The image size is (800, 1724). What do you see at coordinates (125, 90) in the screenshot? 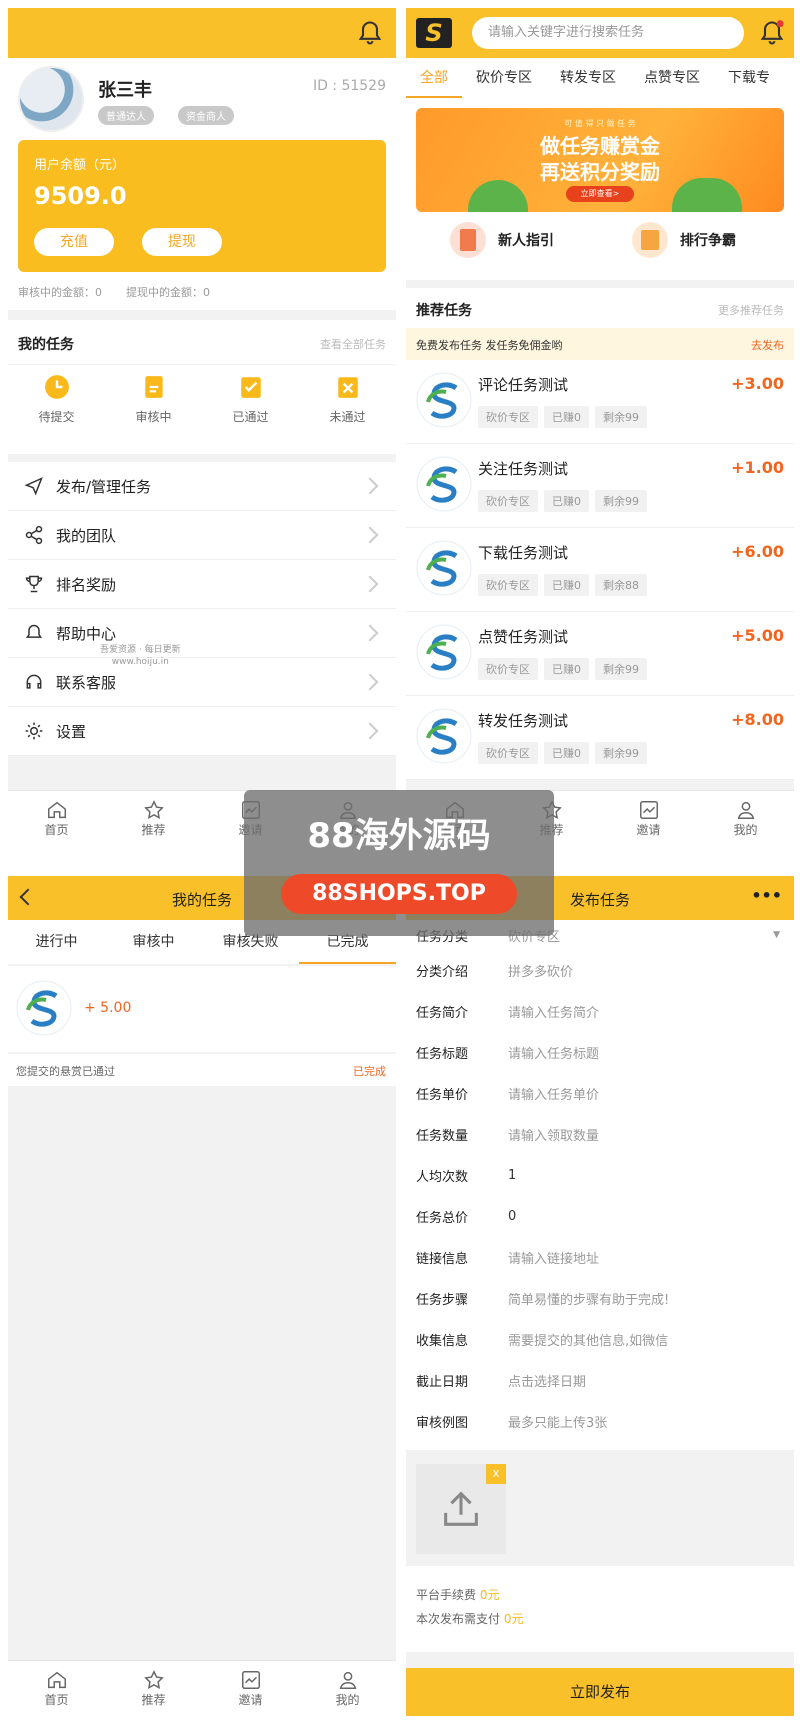
I see `user-name: 张三丰` at bounding box center [125, 90].